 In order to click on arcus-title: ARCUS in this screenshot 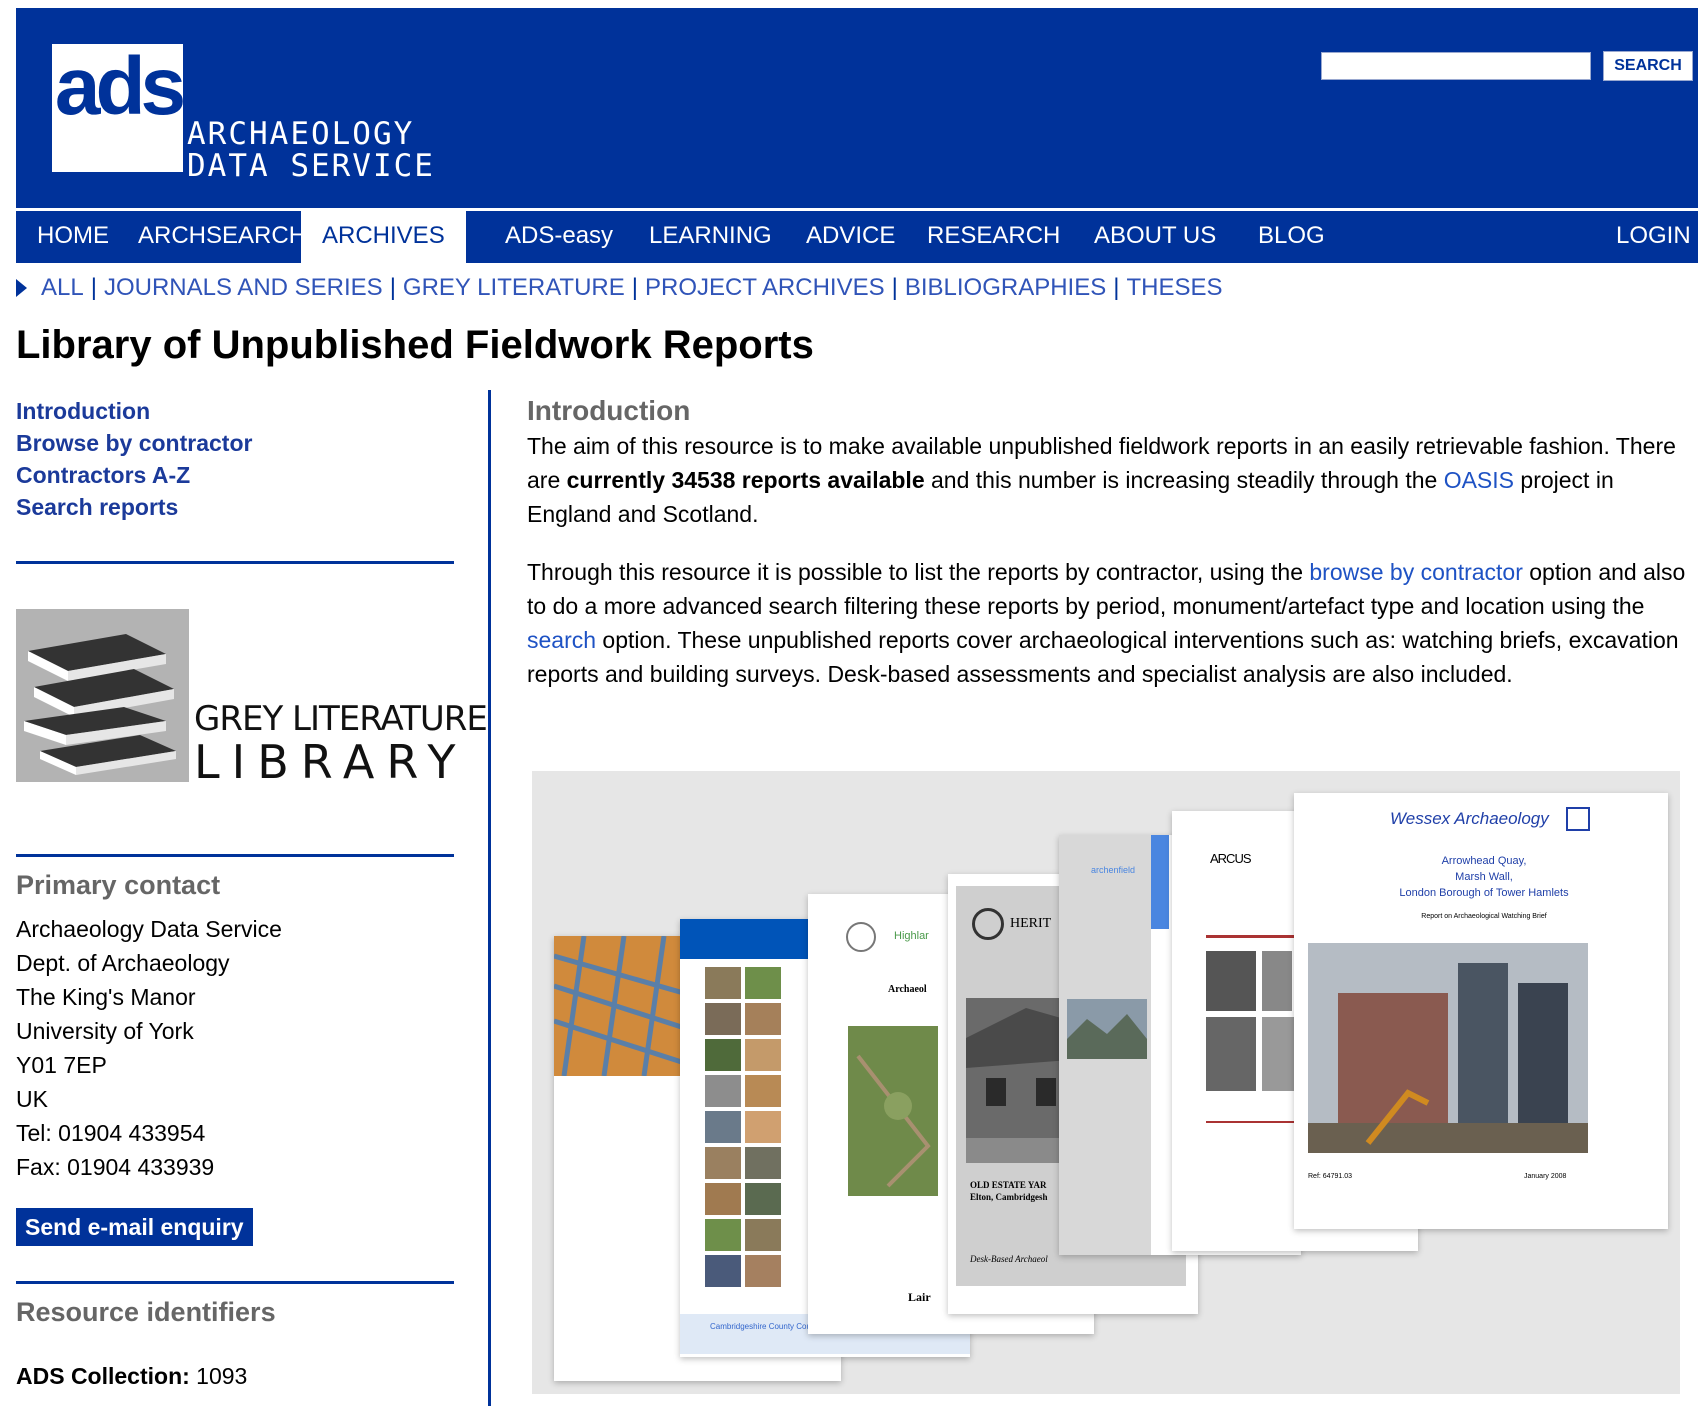, I will do `click(1231, 858)`.